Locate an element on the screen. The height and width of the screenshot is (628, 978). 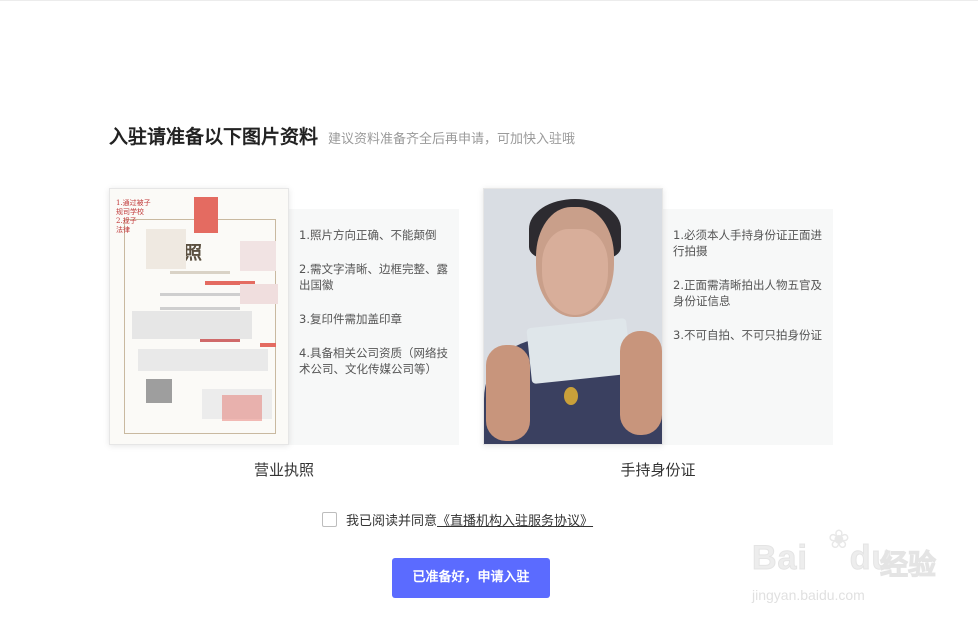
license-tip: 3.复印件需加盖印章 is located at coordinates (350, 319).